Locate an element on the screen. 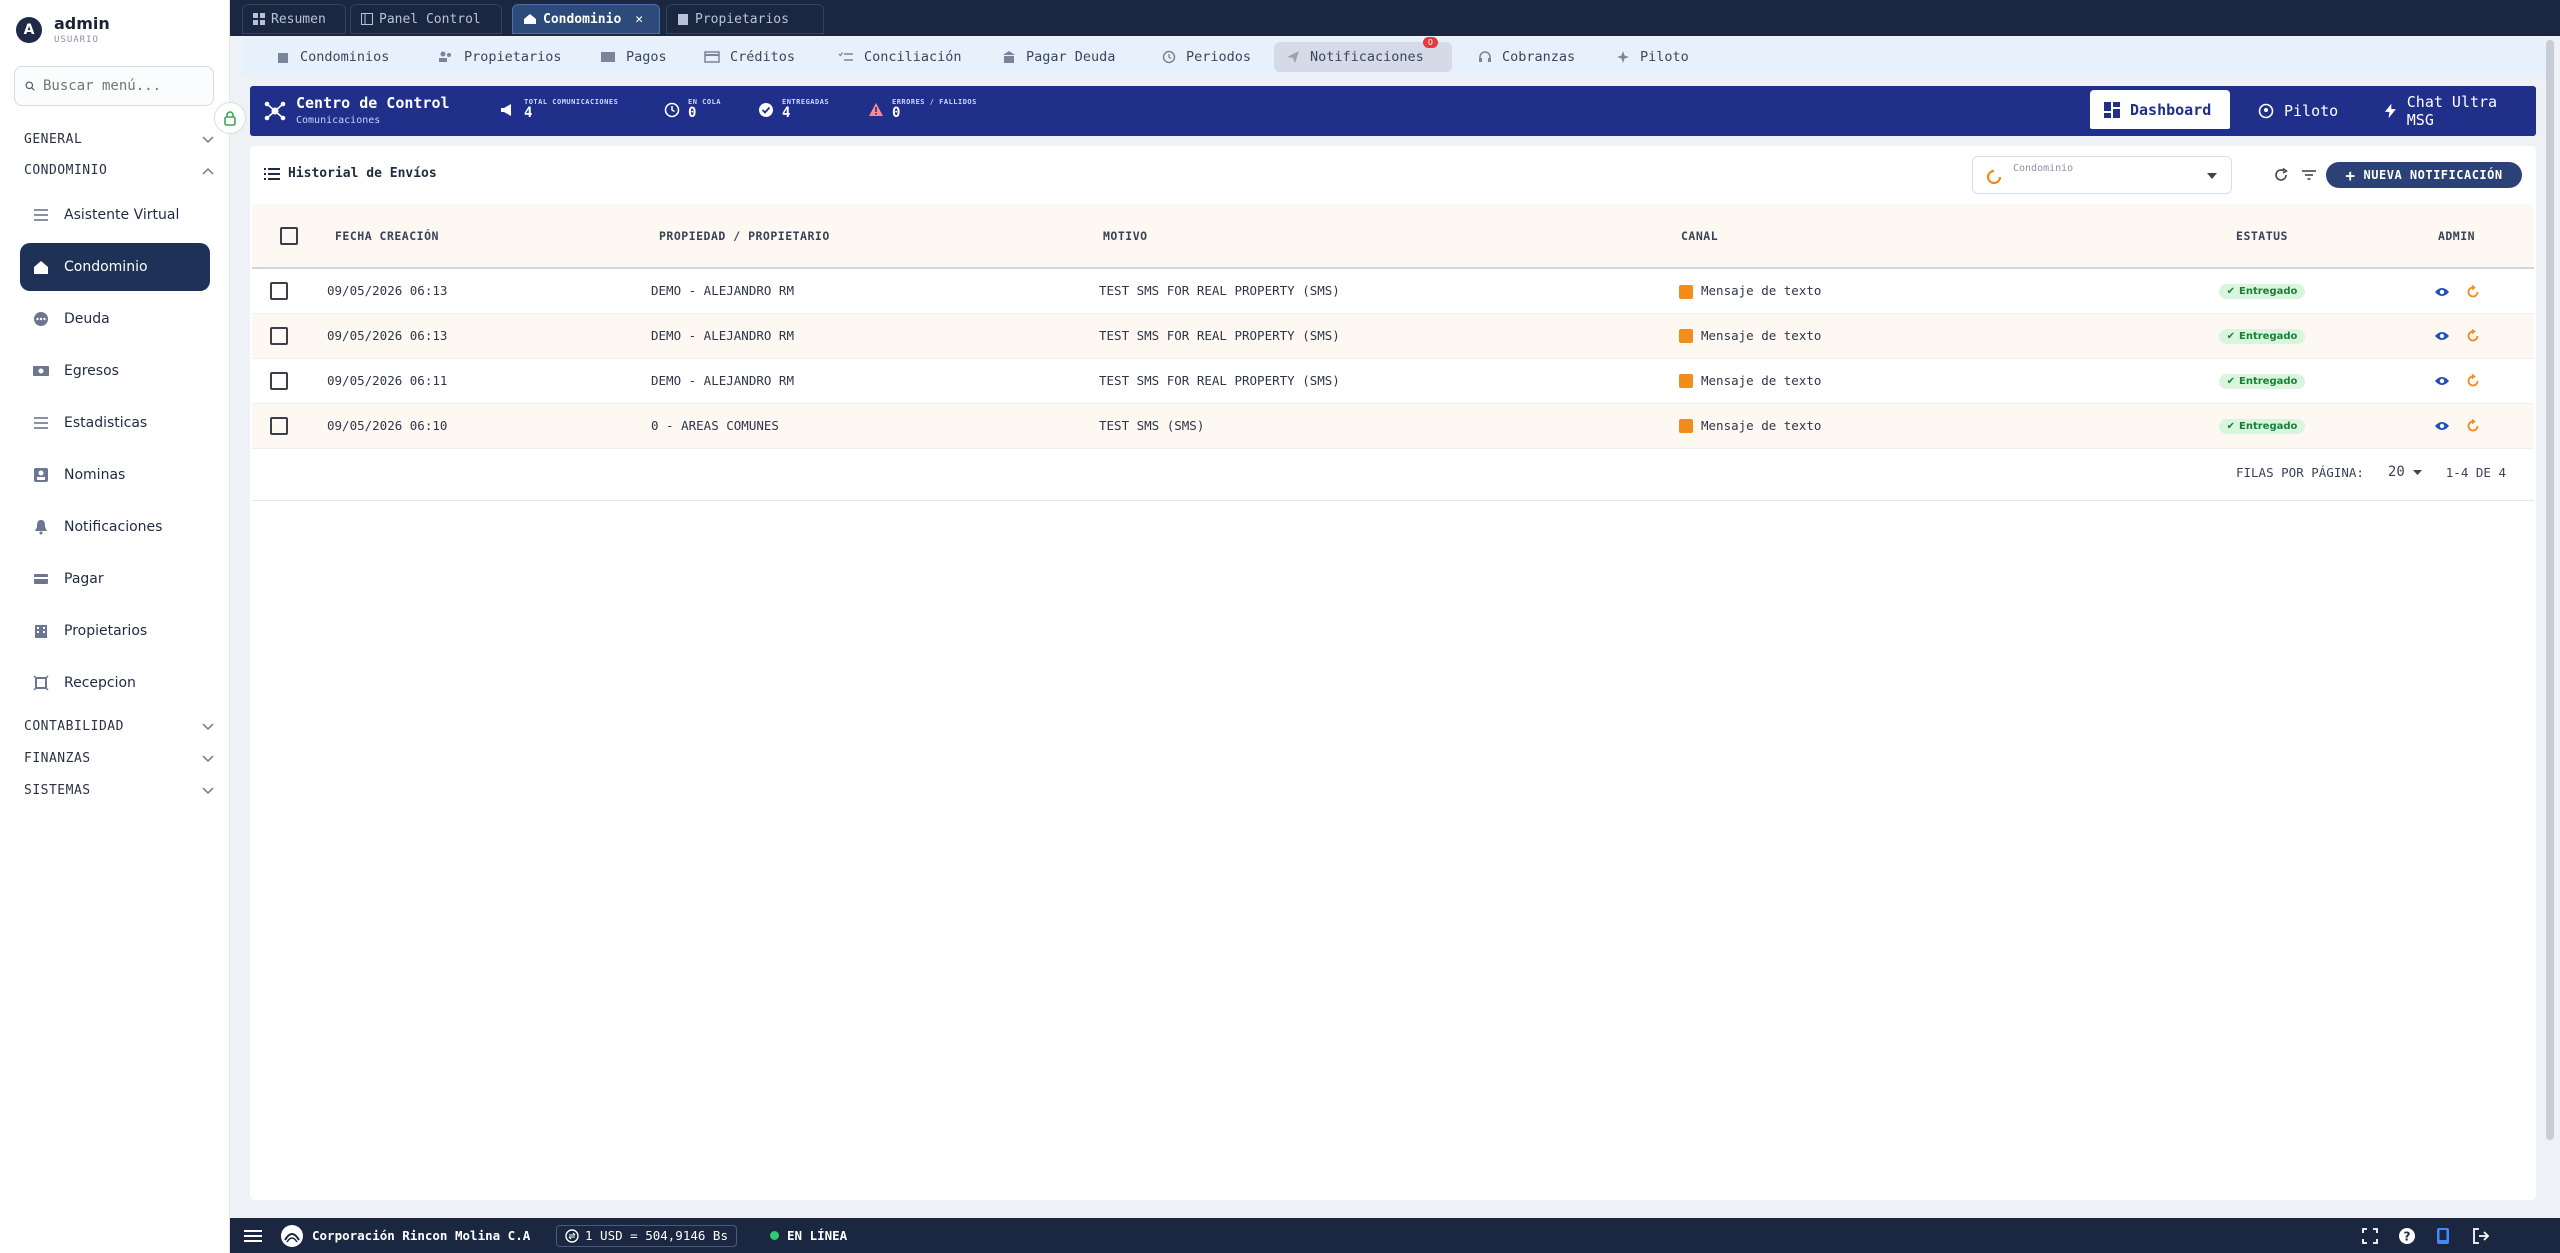  menu-button is located at coordinates (253, 1235).